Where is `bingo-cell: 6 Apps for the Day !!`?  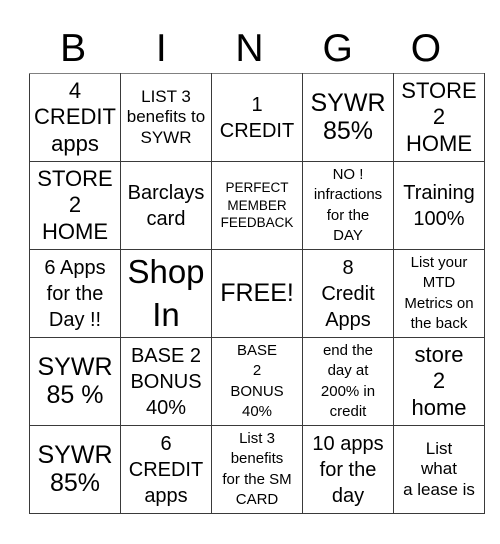 bingo-cell: 6 Apps for the Day !! is located at coordinates (75, 293).